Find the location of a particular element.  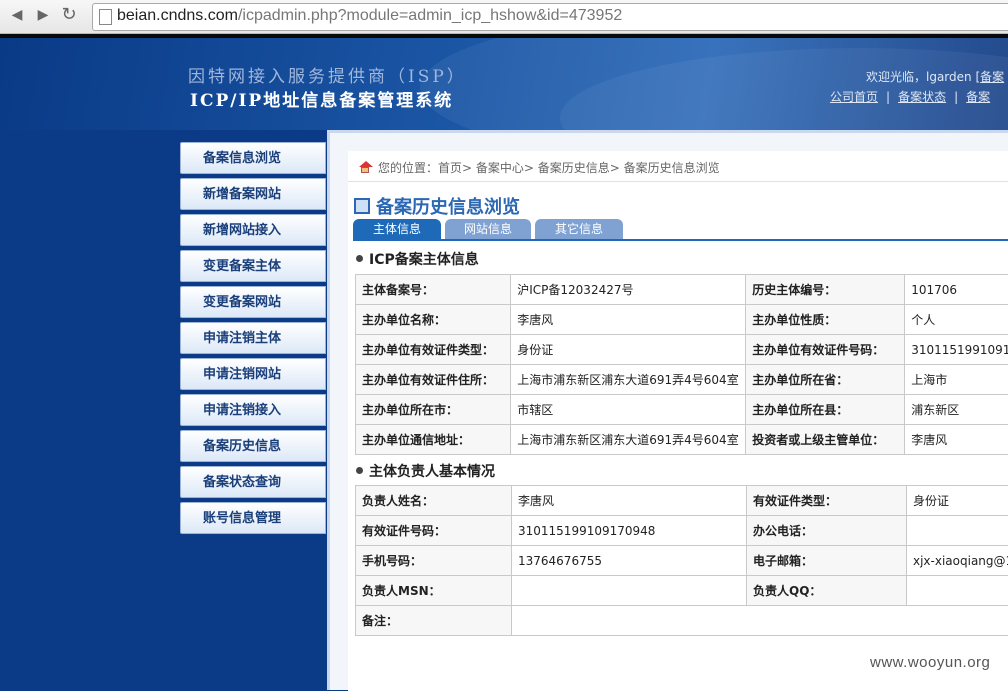

tab-subject-info: 主体信息 is located at coordinates (397, 229).